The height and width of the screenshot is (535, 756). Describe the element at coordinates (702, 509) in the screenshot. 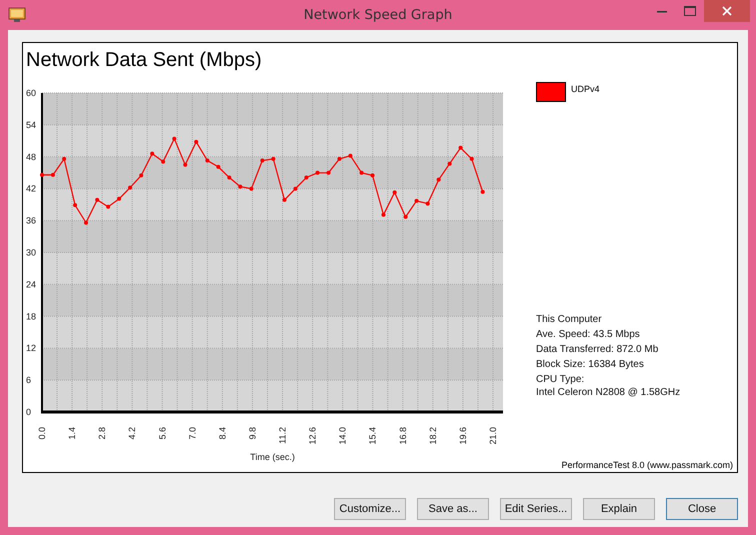

I see `dialog-button: Close` at that location.